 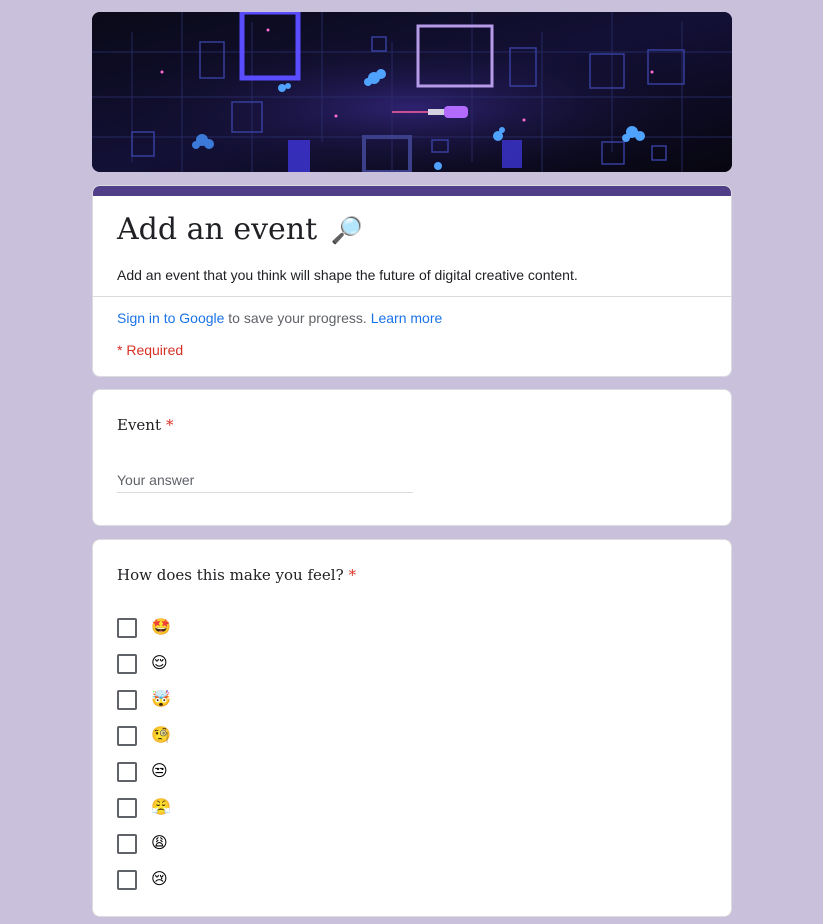 What do you see at coordinates (159, 771) in the screenshot?
I see `unamused-face-emoji-icon: 😒` at bounding box center [159, 771].